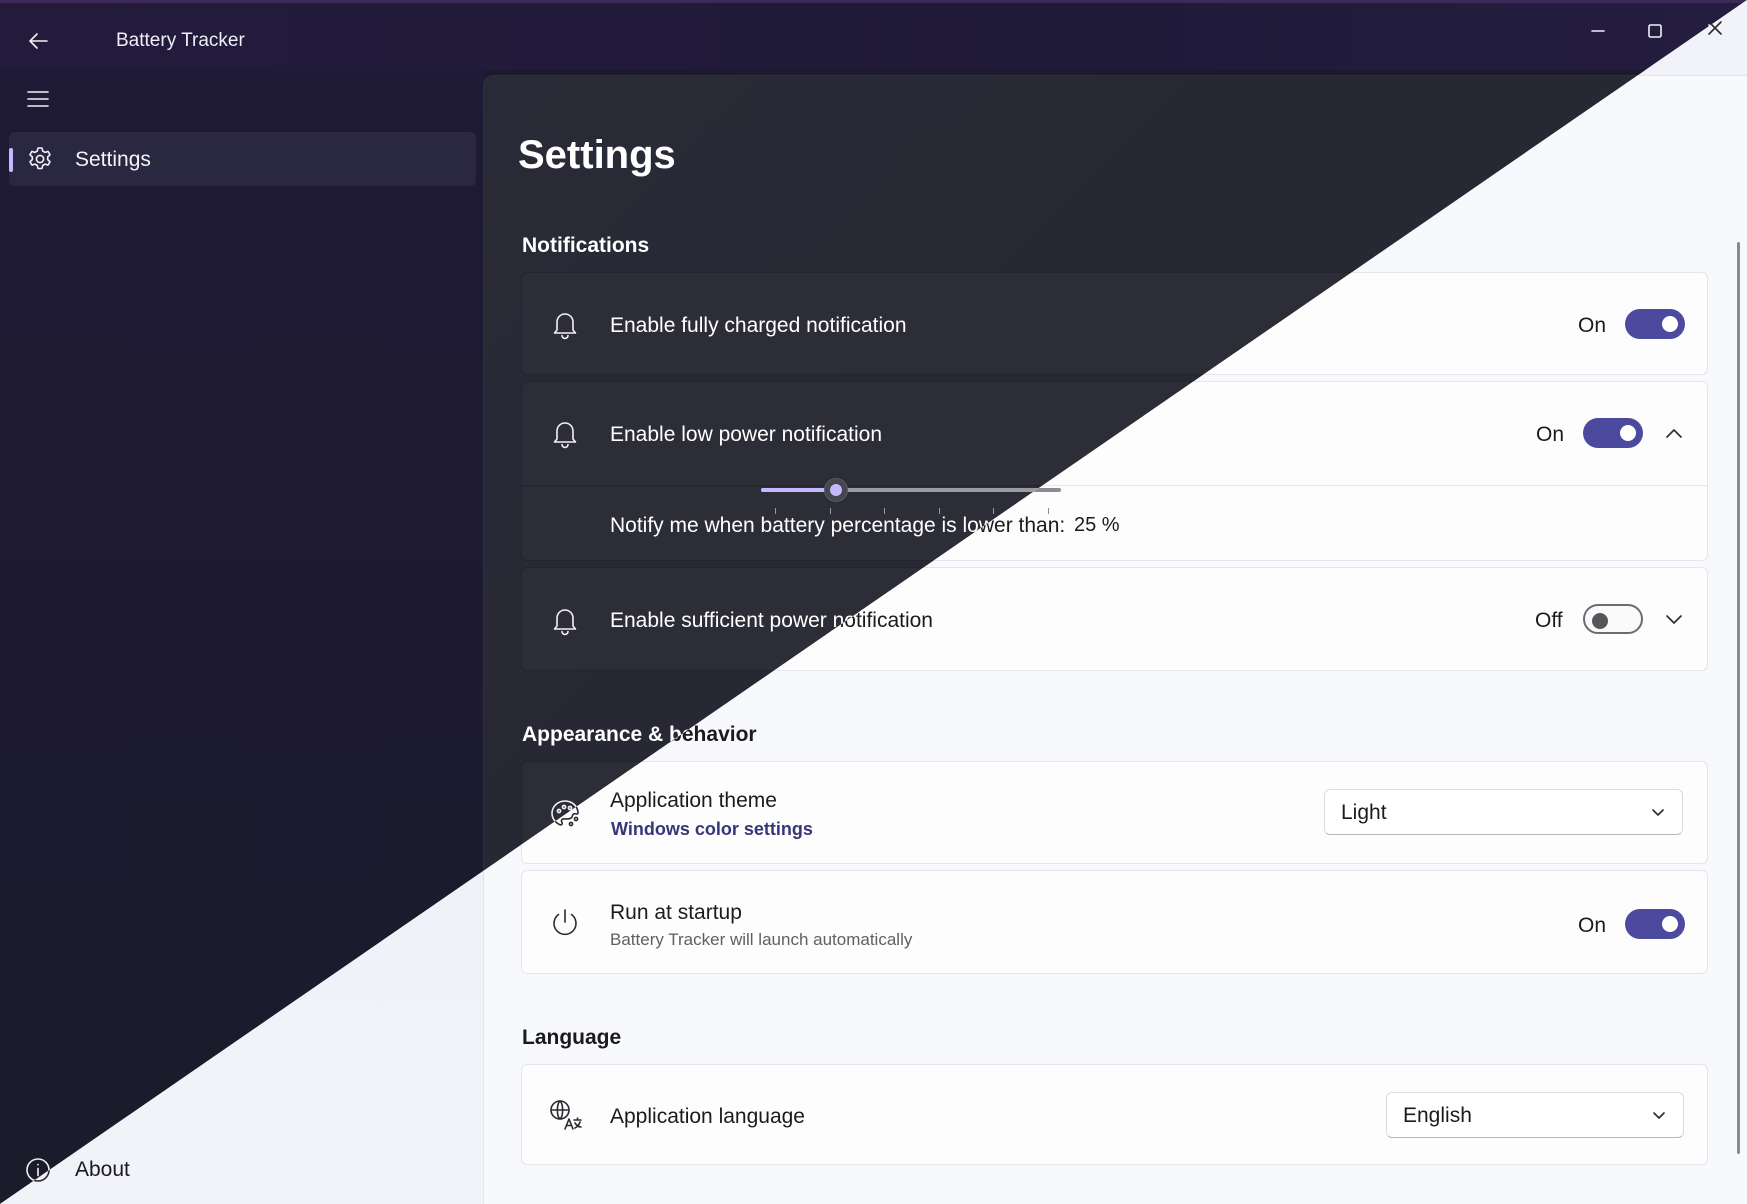  What do you see at coordinates (242, 1170) in the screenshot?
I see `nav-item-about: About` at bounding box center [242, 1170].